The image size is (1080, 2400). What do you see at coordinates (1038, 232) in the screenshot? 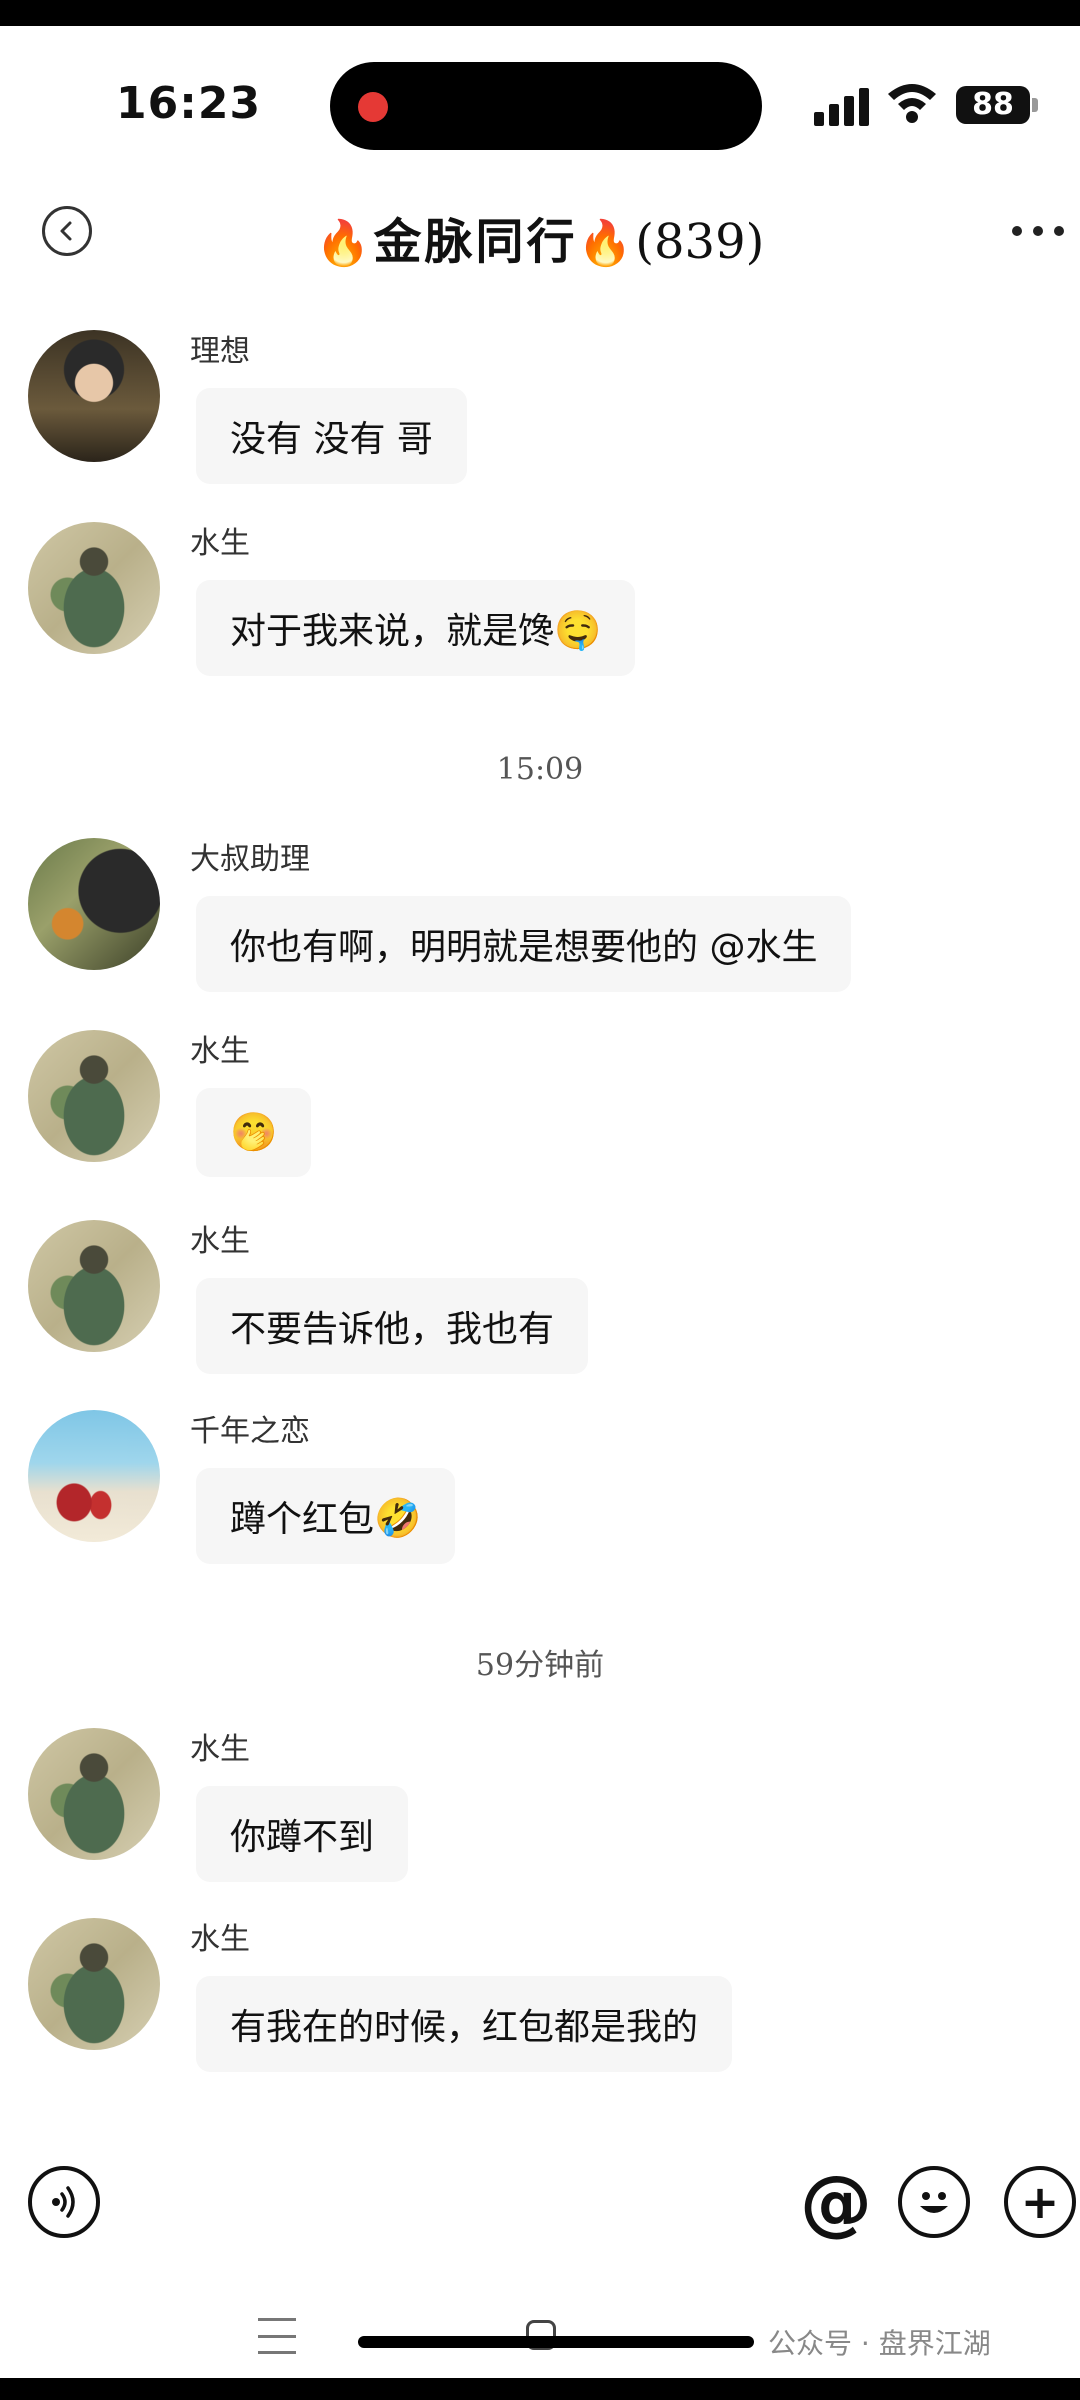
I see `more-options-button` at bounding box center [1038, 232].